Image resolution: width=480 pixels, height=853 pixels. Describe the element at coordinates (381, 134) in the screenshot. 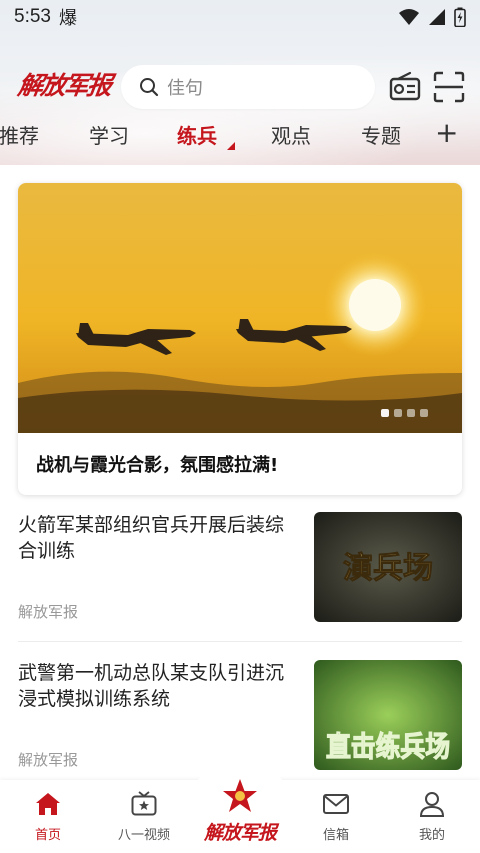

I see `tab-topics: 专题` at that location.